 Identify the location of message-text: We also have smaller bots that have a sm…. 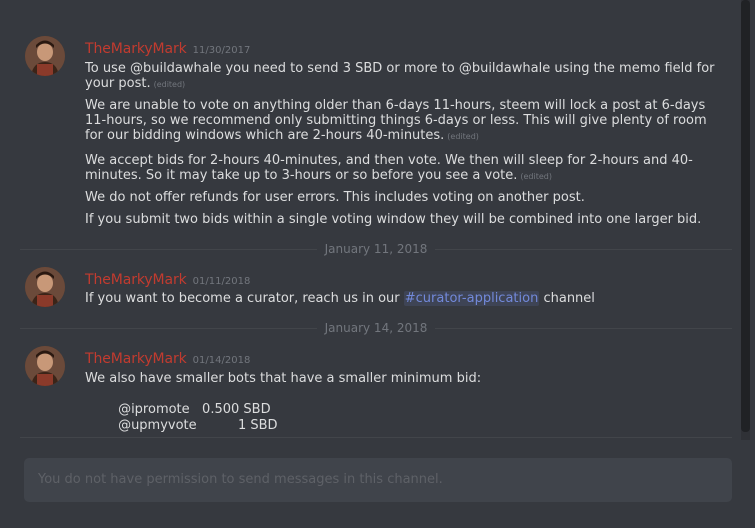
(283, 378).